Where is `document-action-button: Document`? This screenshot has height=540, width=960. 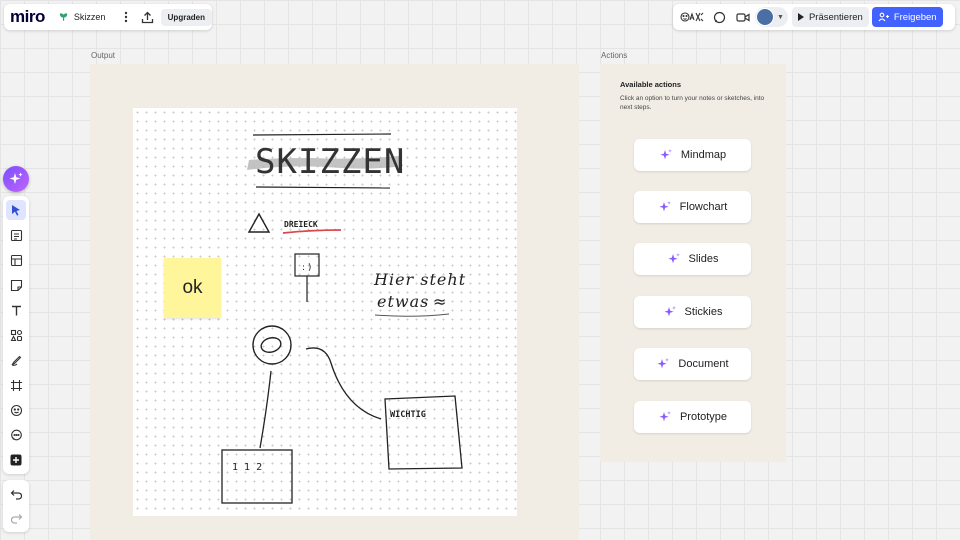
document-action-button: Document is located at coordinates (692, 364).